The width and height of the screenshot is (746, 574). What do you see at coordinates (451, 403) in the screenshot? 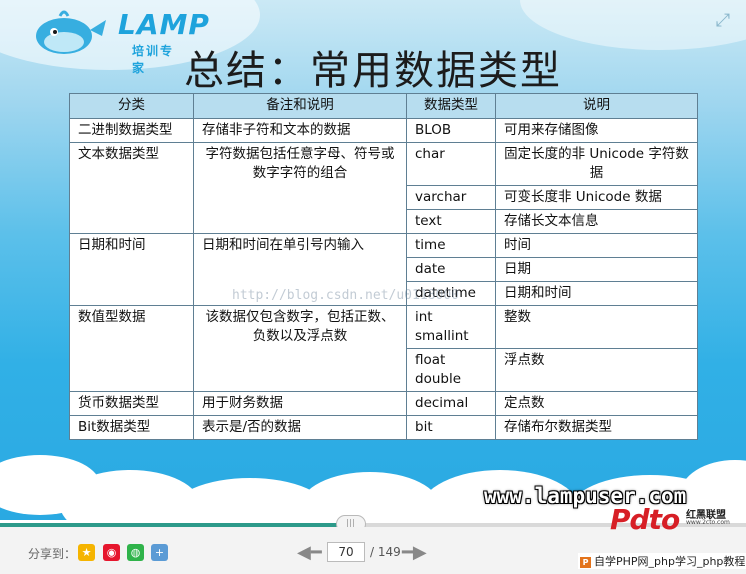
I see `type-cell: decimal` at bounding box center [451, 403].